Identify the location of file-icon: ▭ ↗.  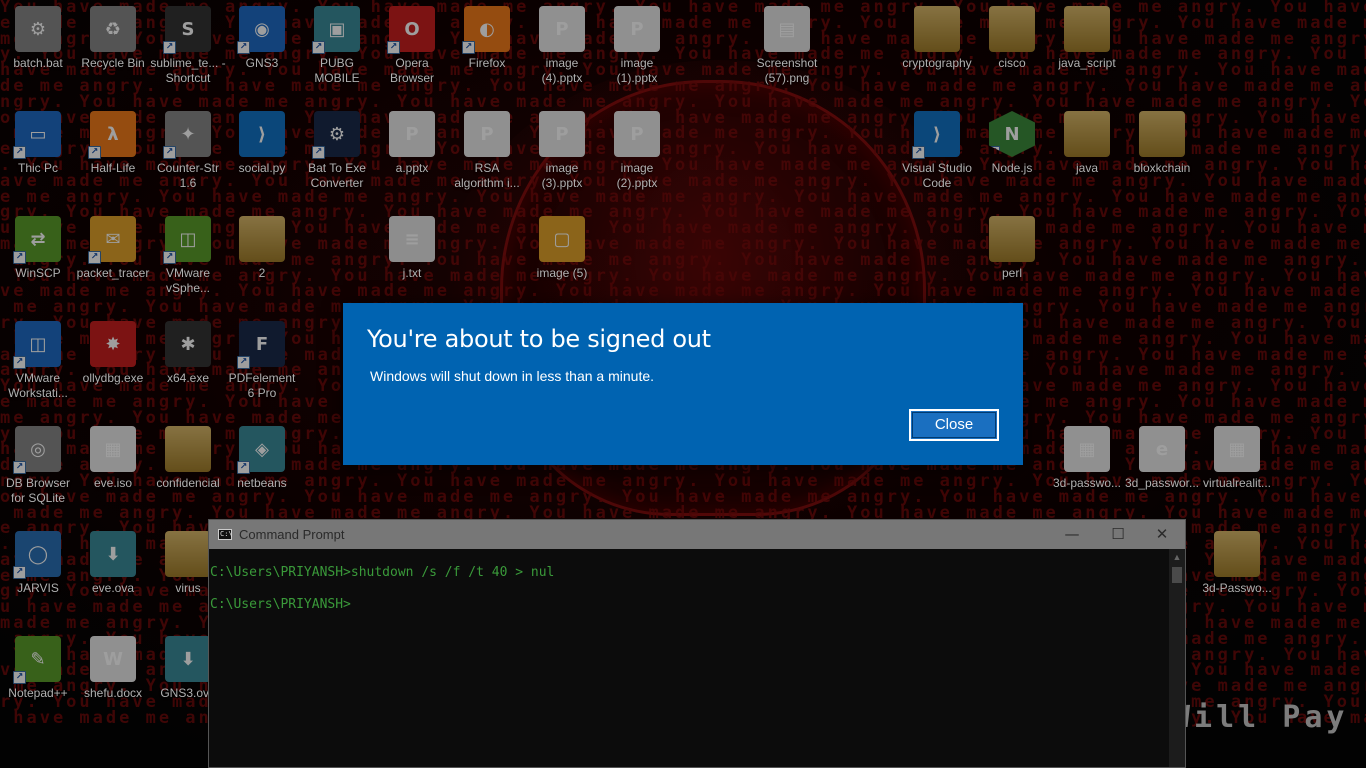
(37, 135).